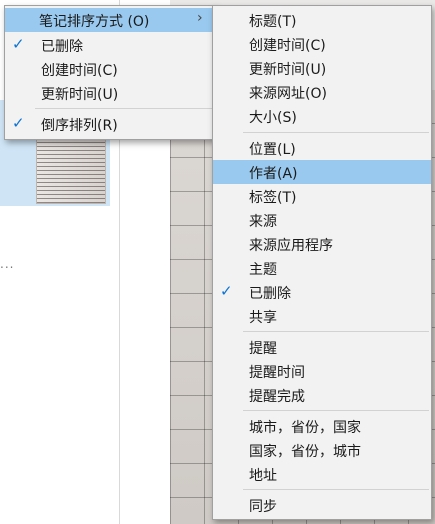  What do you see at coordinates (305, 428) in the screenshot?
I see `menu-item-label: 城市，省份，国家` at bounding box center [305, 428].